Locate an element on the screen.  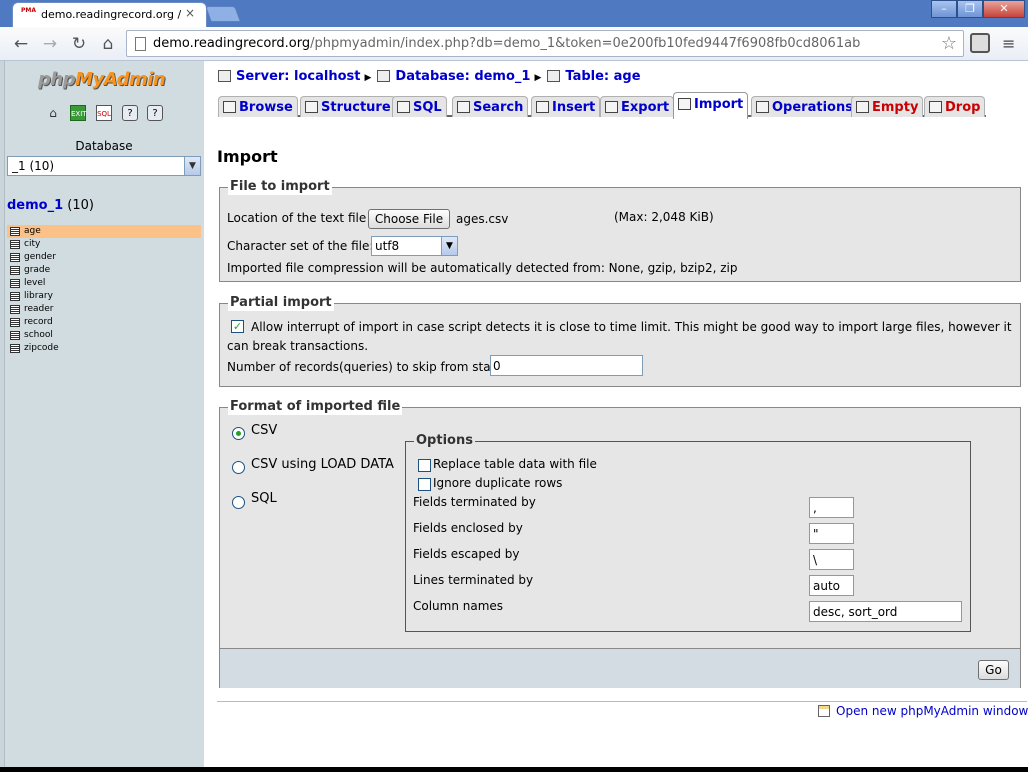
window-minimize-button: – is located at coordinates (944, 9).